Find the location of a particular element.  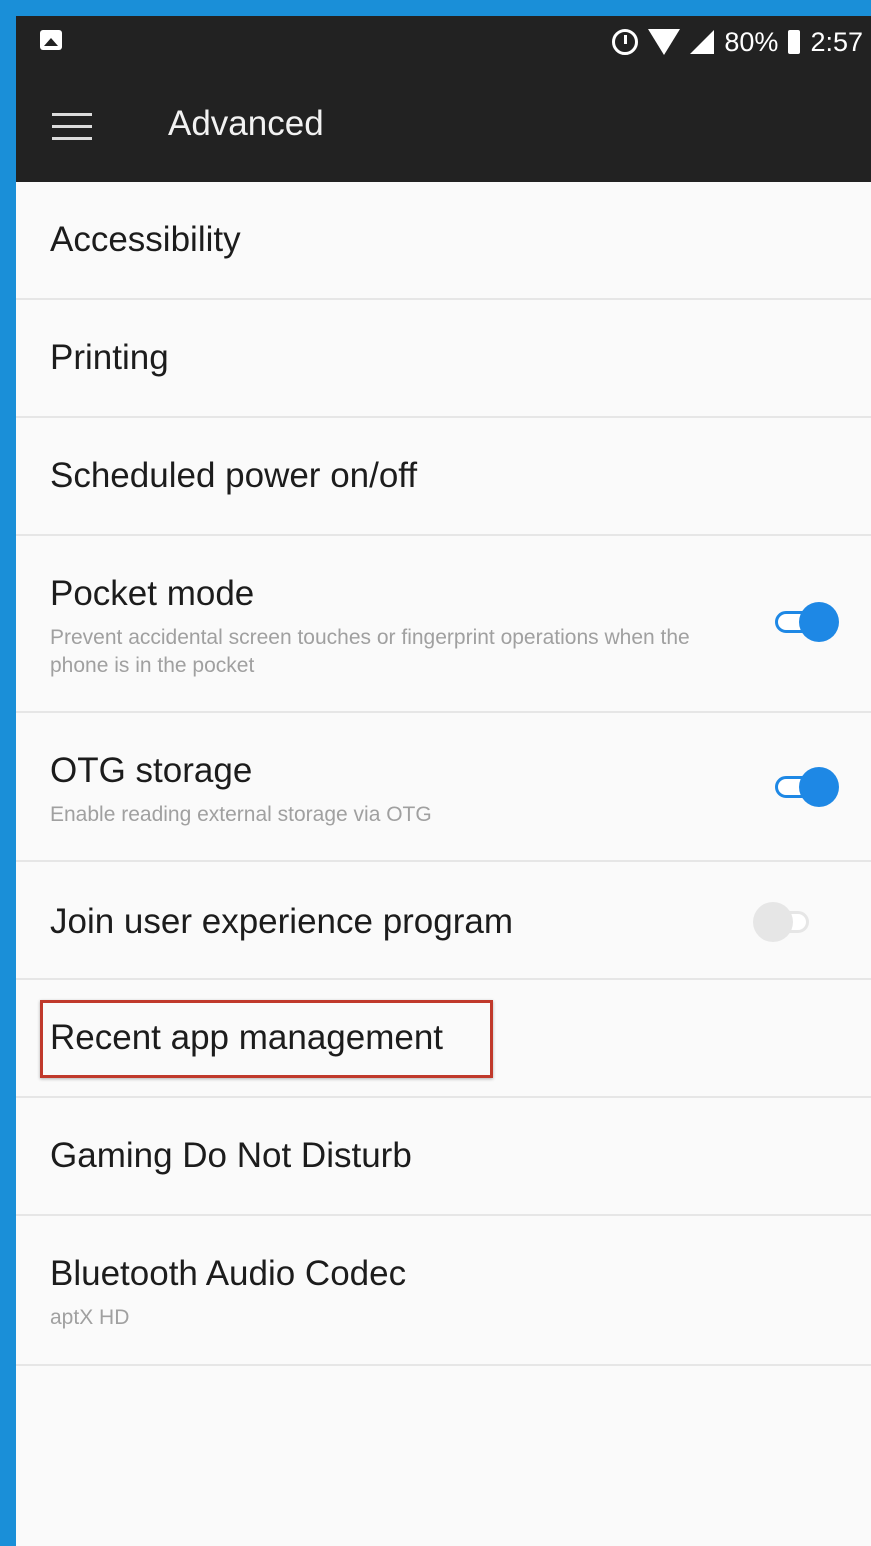

user-experience-toggle is located at coordinates (788, 922).